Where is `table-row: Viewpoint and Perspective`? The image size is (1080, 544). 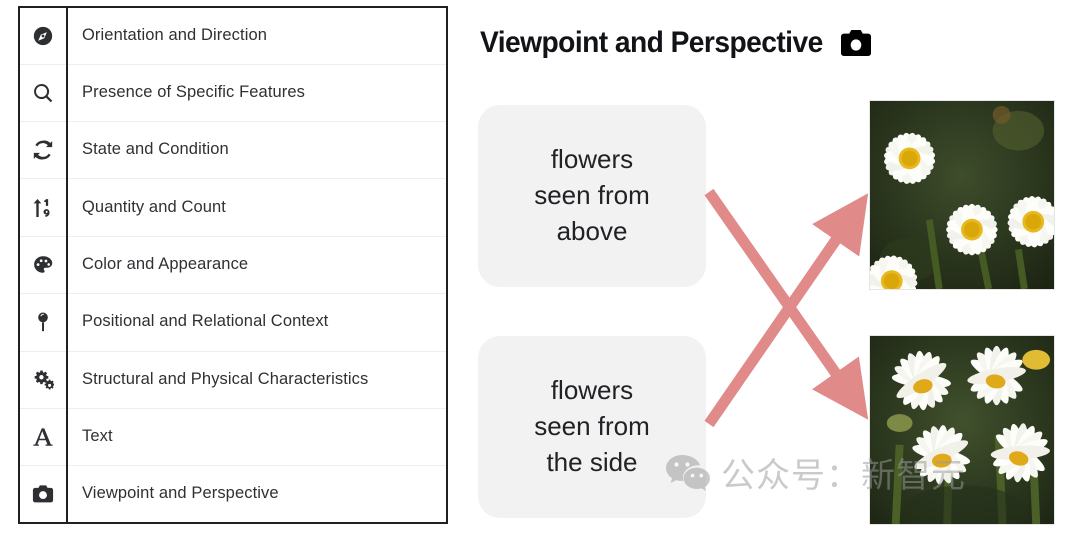 table-row: Viewpoint and Perspective is located at coordinates (233, 493).